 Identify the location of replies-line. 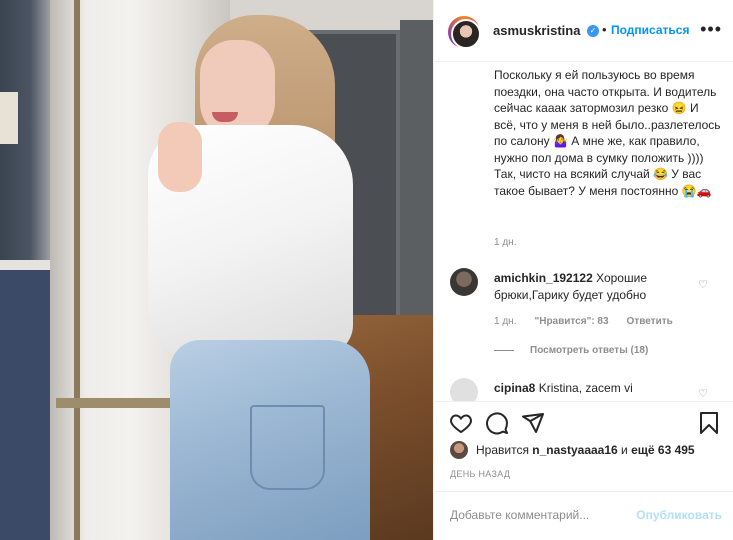
(504, 350).